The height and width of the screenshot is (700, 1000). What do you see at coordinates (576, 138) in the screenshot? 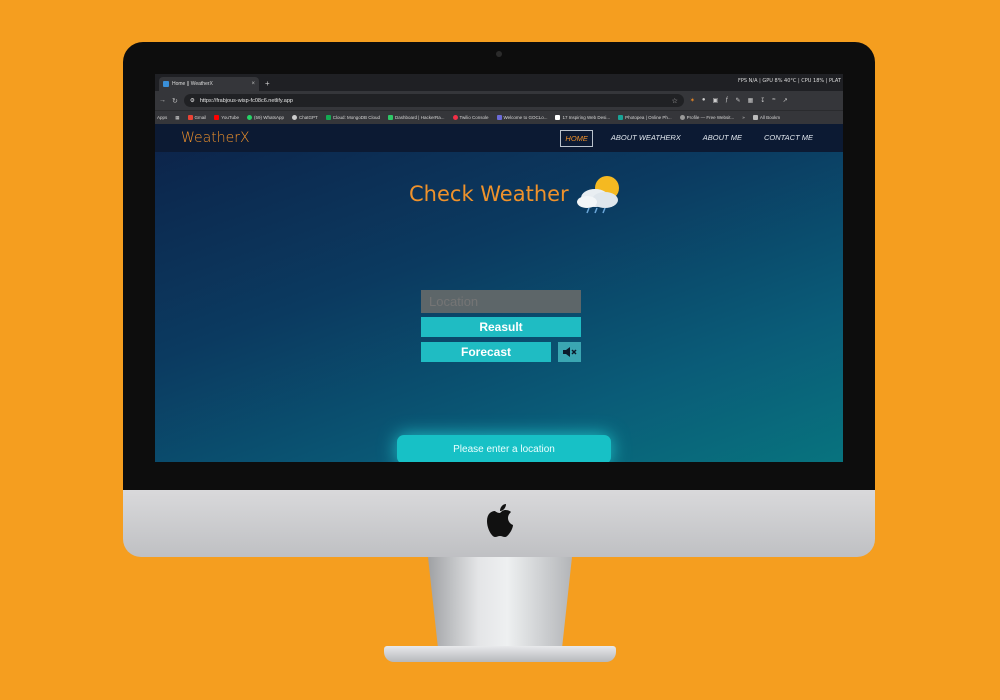
I see `nav-home: HOME` at bounding box center [576, 138].